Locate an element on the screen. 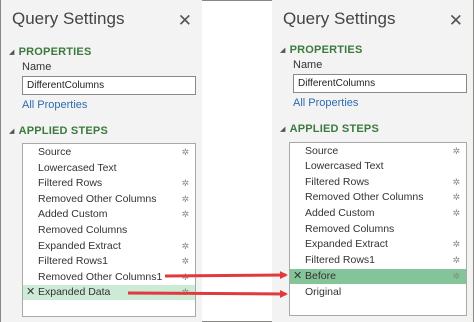 The image size is (474, 322). step-label: Before is located at coordinates (320, 276).